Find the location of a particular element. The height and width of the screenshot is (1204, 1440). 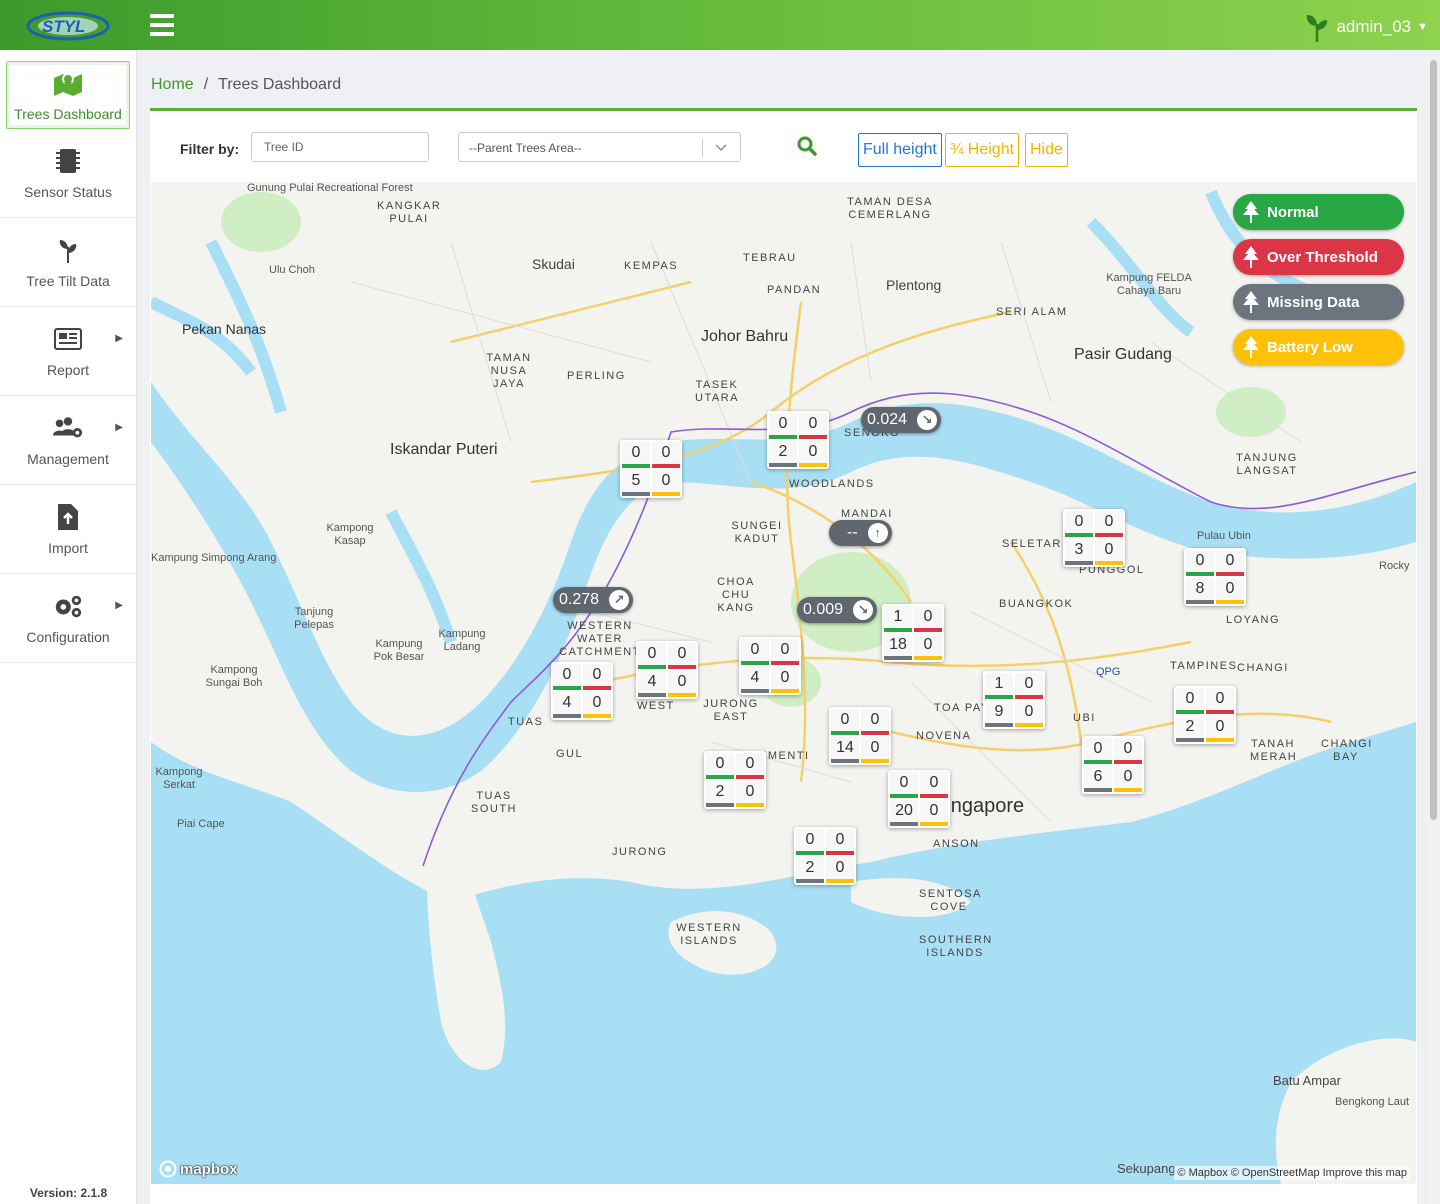

sidebar-item-import: Import is located at coordinates (68, 529).